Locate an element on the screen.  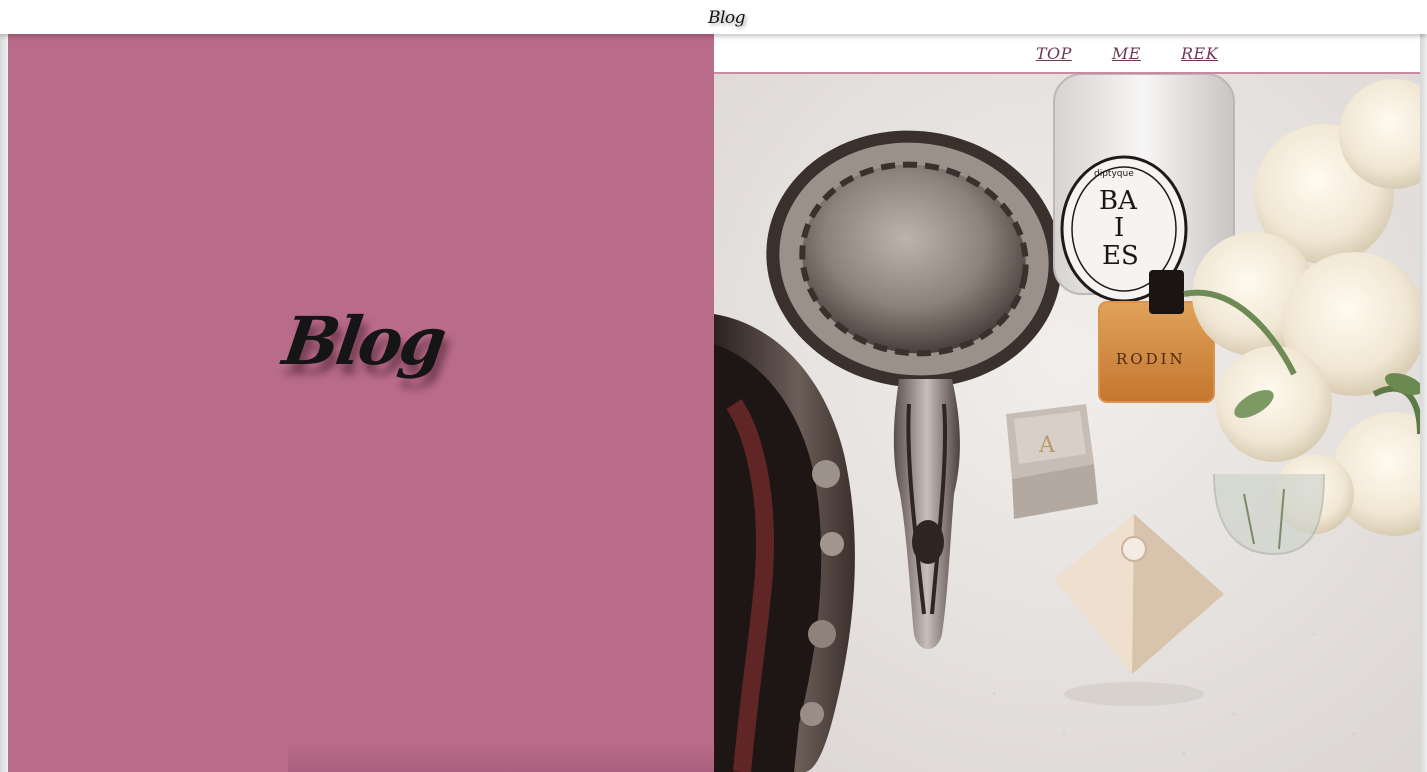
candle-brand: diptyque is located at coordinates (1114, 174).